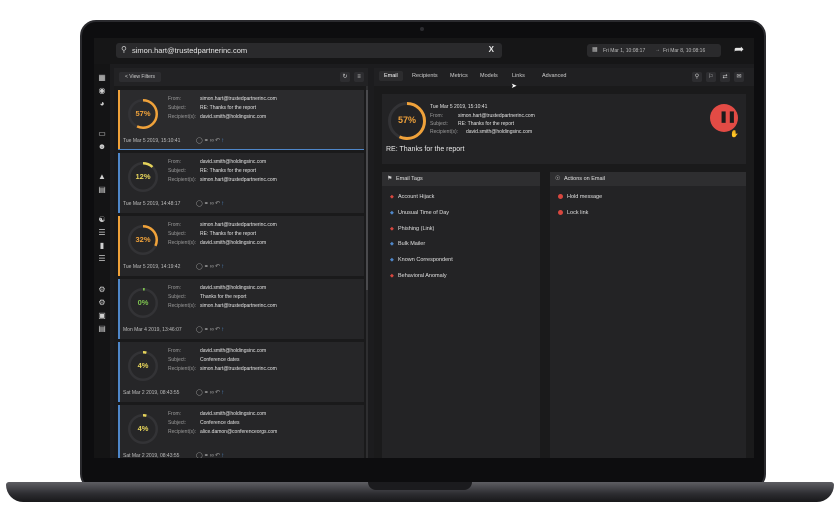 The height and width of the screenshot is (530, 840). I want to click on risk-score-value: 32%, so click(143, 239).